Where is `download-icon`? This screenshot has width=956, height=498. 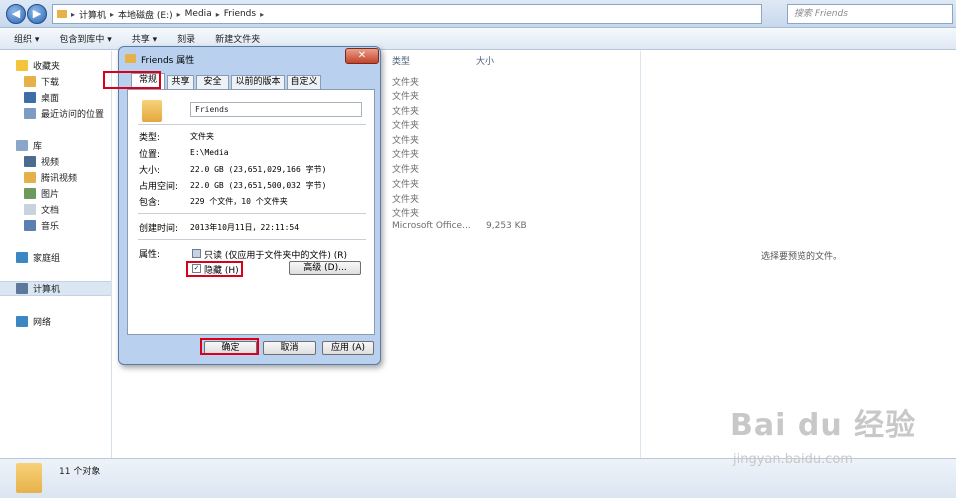 download-icon is located at coordinates (30, 81).